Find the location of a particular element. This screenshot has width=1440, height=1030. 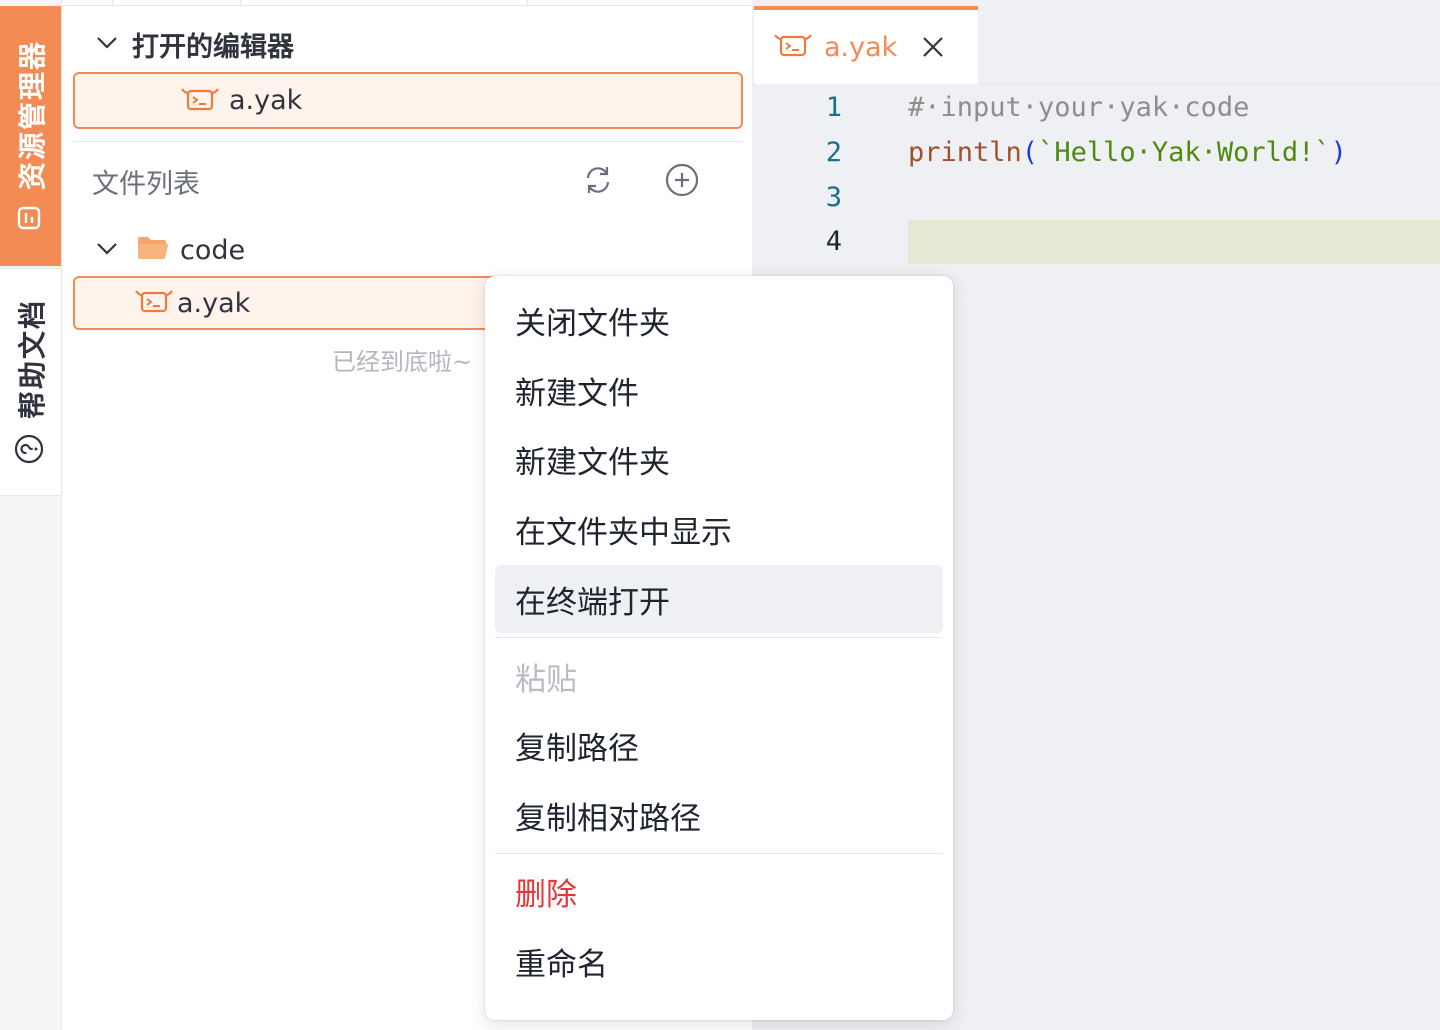

menu-item-paste: 粘贴 is located at coordinates (546, 679).